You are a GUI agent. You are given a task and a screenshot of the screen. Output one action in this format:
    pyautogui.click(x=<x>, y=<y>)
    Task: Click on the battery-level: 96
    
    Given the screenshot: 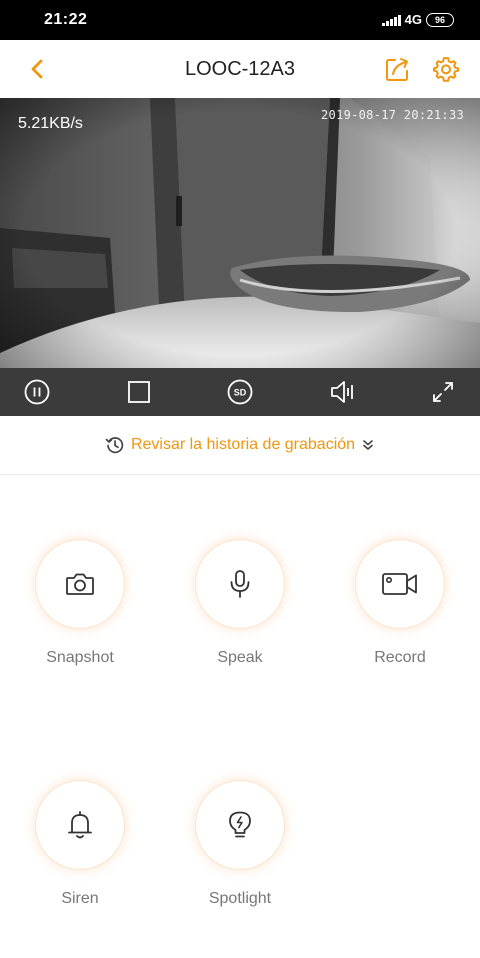 What is the action you would take?
    pyautogui.click(x=439, y=19)
    